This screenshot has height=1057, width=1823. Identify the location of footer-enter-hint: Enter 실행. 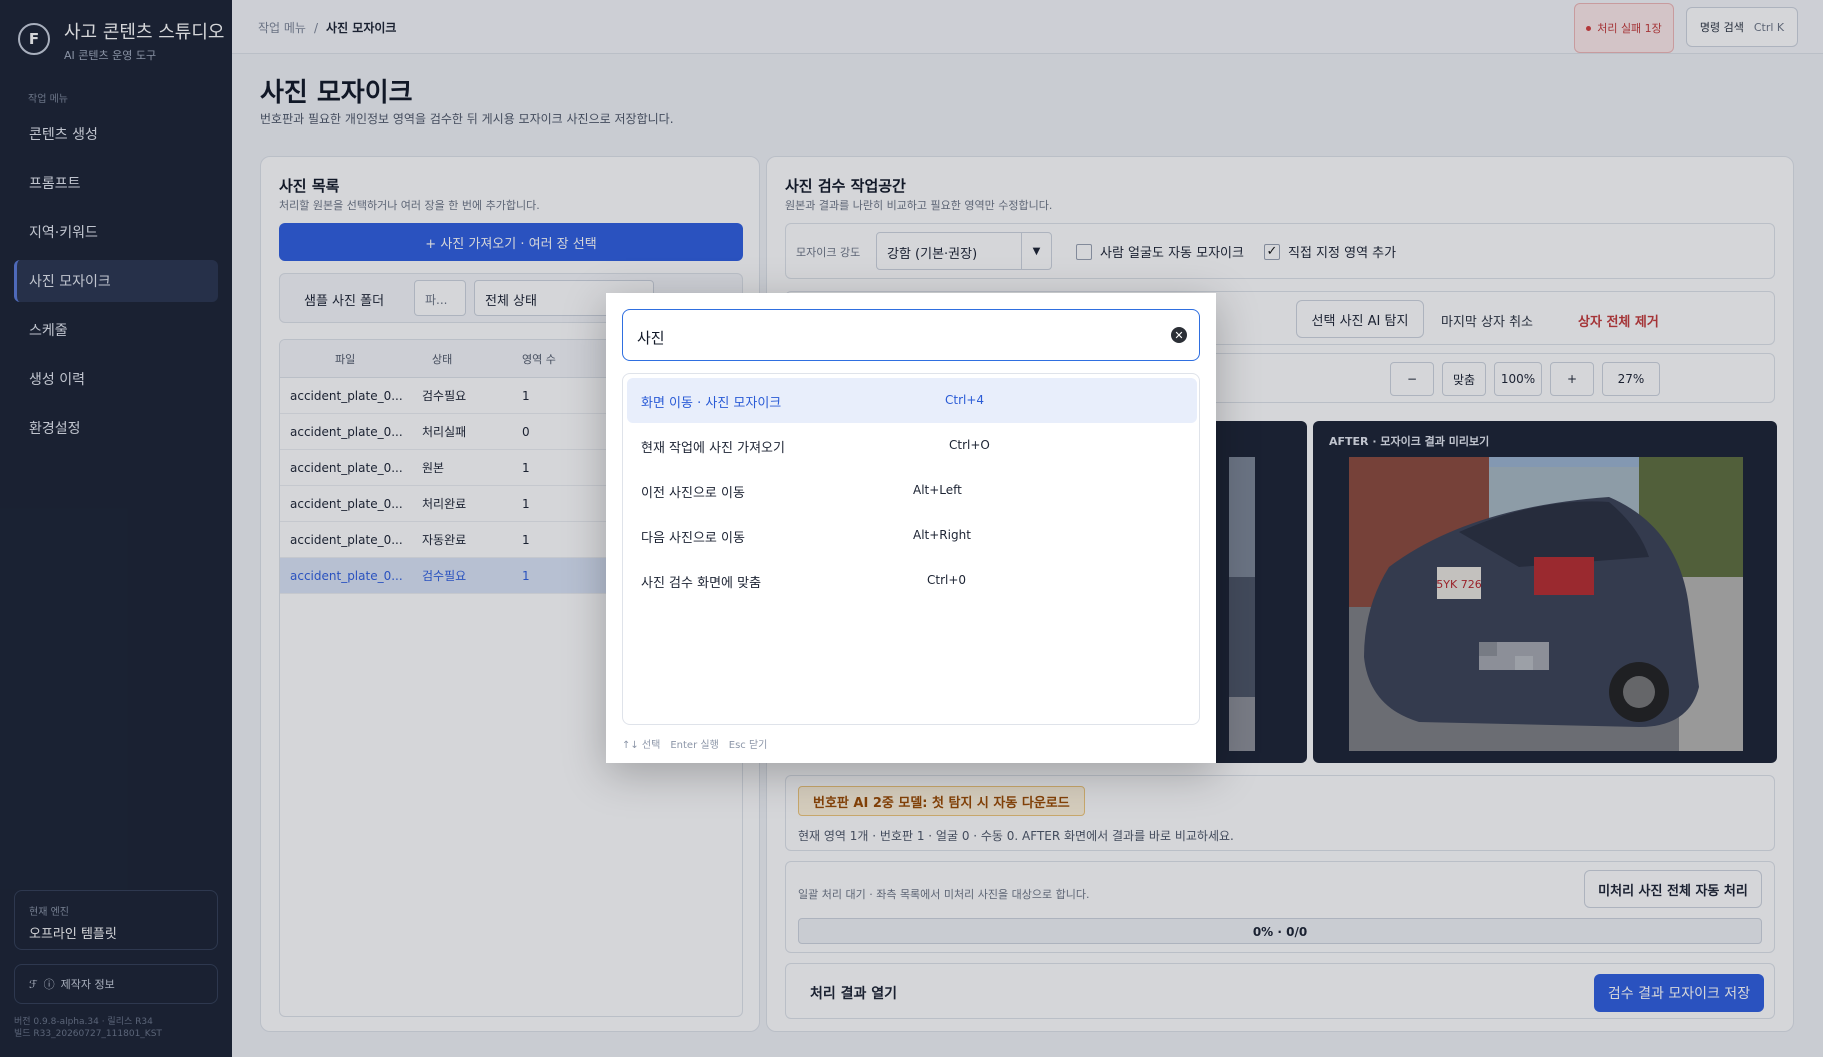
(694, 745).